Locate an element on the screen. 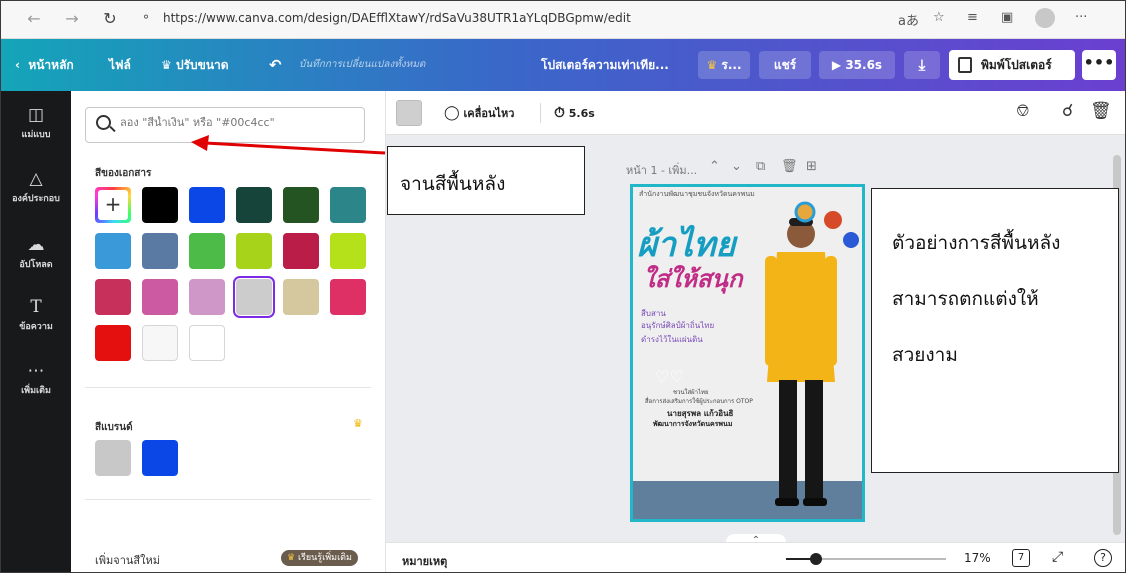 This screenshot has width=1126, height=573. animate-button: ◯ เคลื่อนไหว is located at coordinates (479, 113).